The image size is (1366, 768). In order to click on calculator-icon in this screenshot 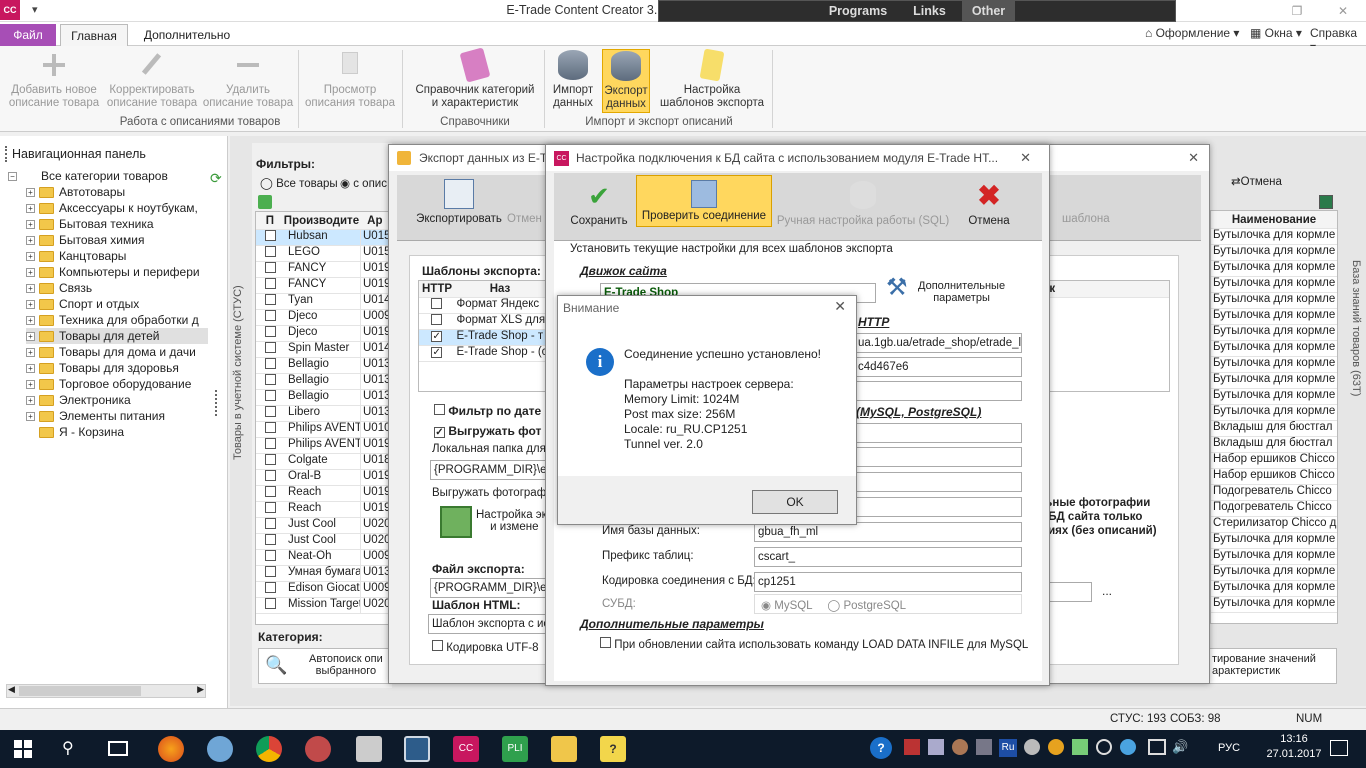, I will do `click(369, 749)`.